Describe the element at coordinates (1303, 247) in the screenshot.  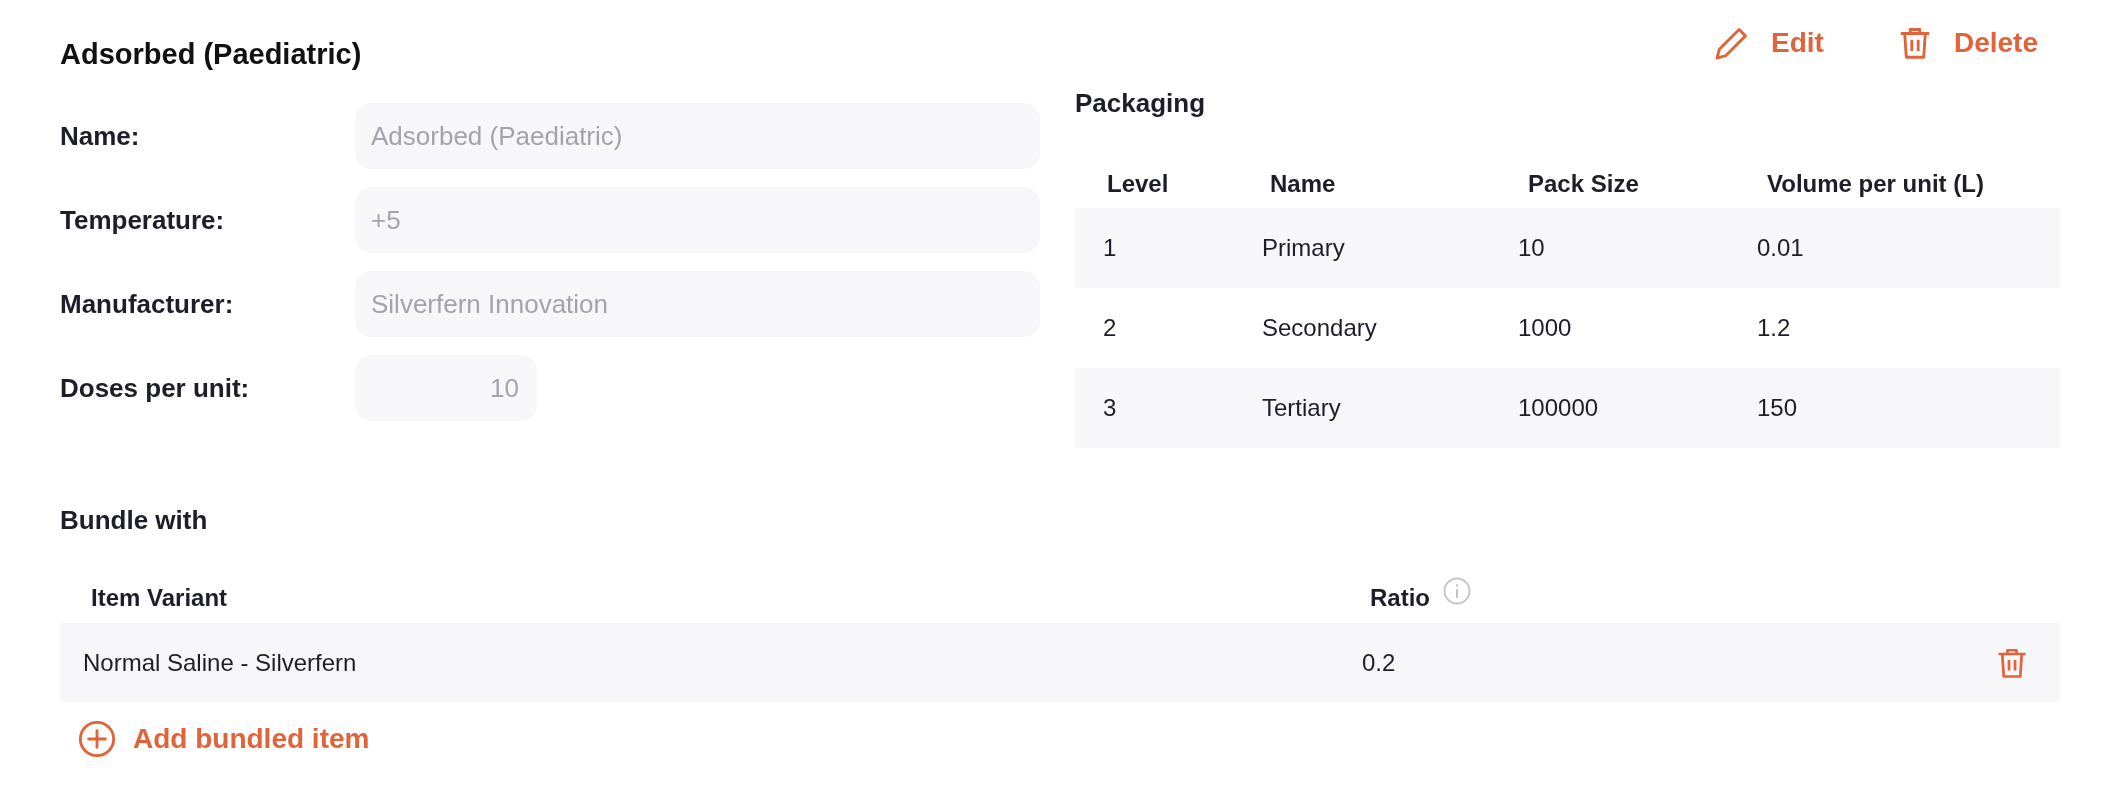
I see `table-cell: Primary` at that location.